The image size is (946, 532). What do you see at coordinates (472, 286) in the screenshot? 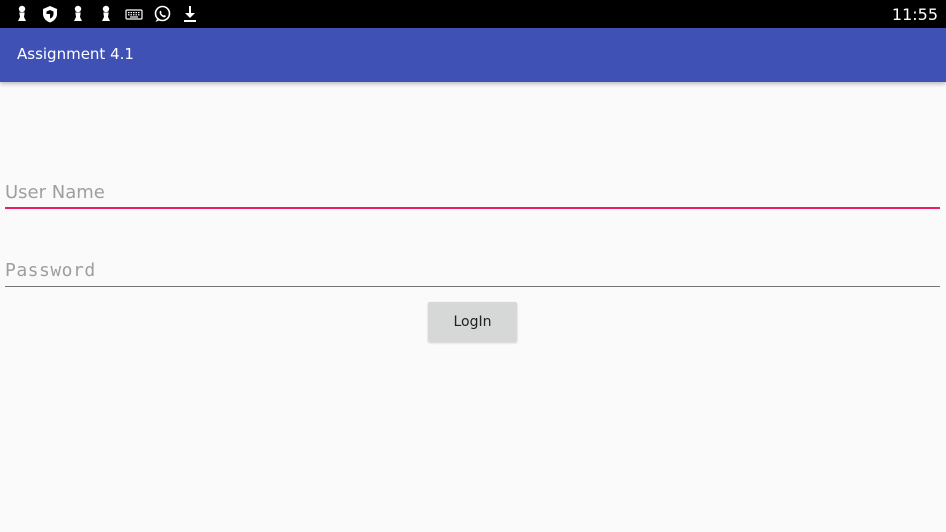
I see `password-underline` at bounding box center [472, 286].